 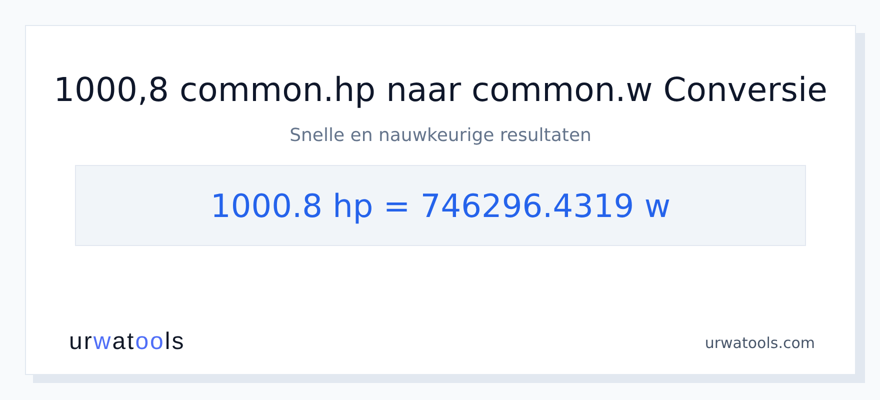 What do you see at coordinates (127, 342) in the screenshot?
I see `logo: urwatools` at bounding box center [127, 342].